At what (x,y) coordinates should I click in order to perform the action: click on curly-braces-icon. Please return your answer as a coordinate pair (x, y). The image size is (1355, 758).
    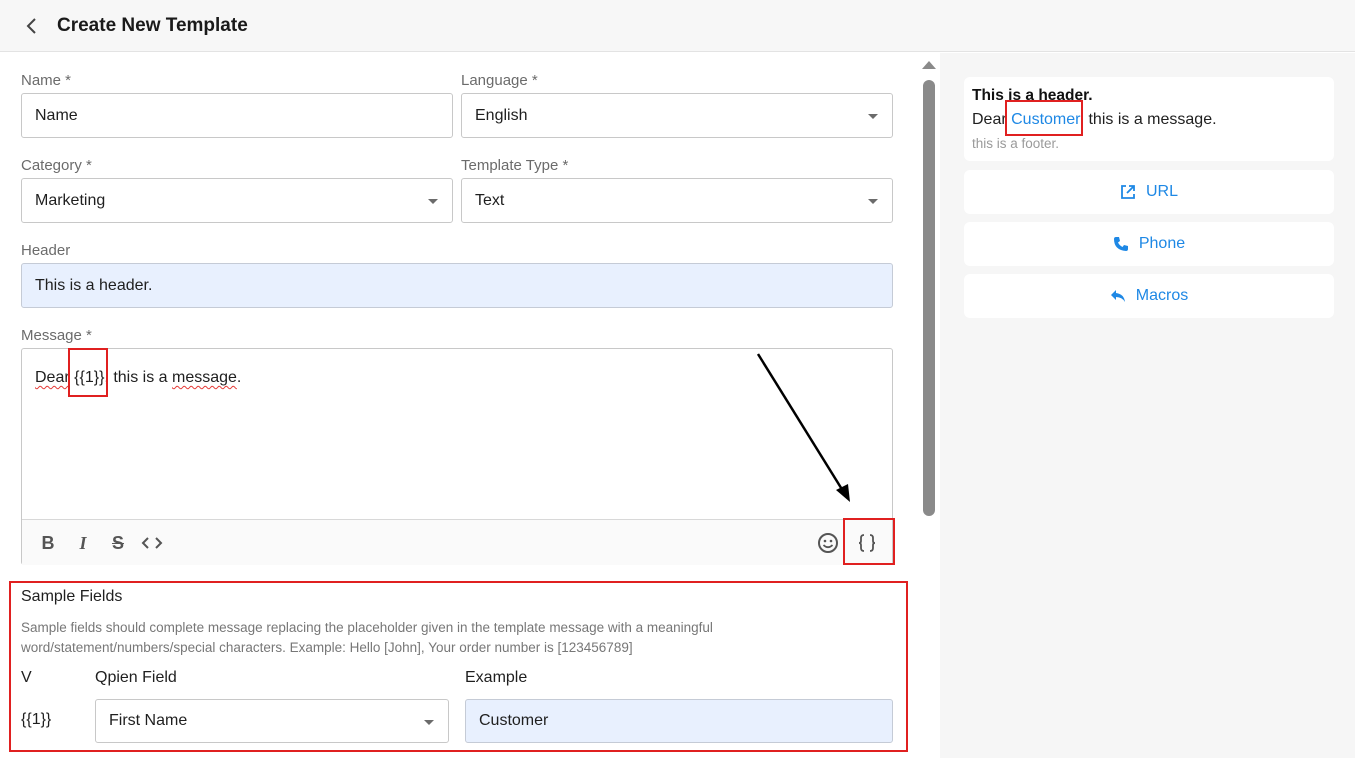
    Looking at the image, I should click on (867, 543).